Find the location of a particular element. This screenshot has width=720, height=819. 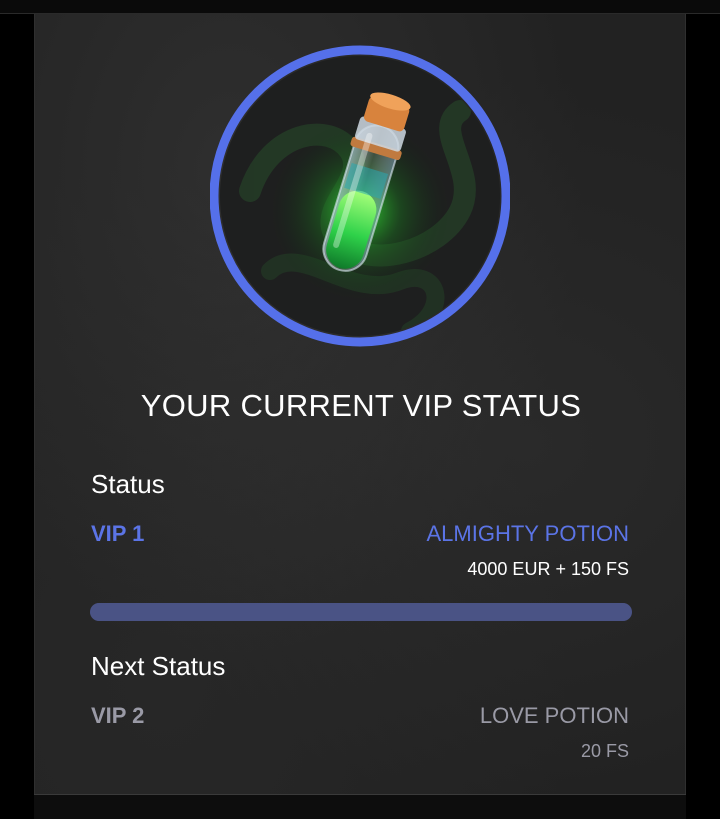

next-reward-value: 20 FS is located at coordinates (604, 751).